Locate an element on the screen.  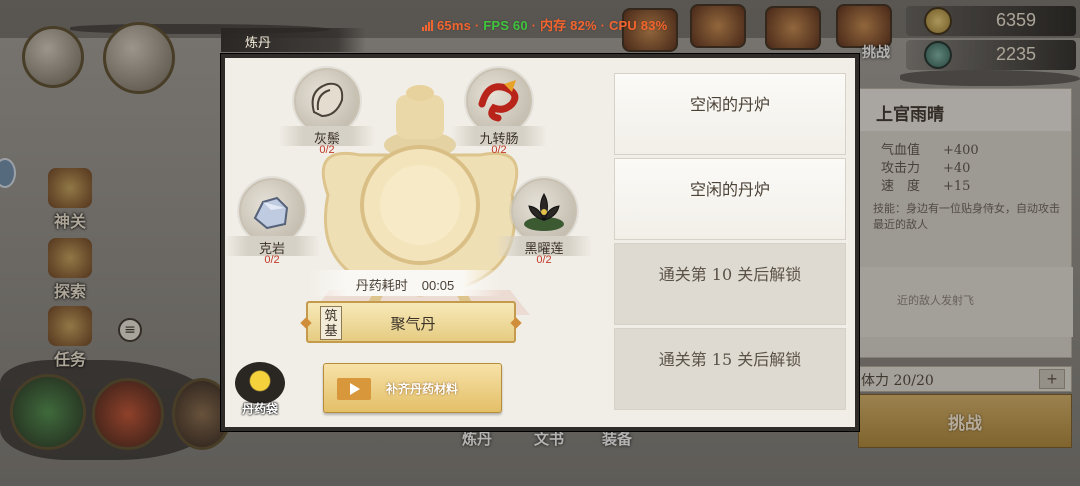
brew-time-box: 丹药耗时 00:05 is located at coordinates (405, 283).